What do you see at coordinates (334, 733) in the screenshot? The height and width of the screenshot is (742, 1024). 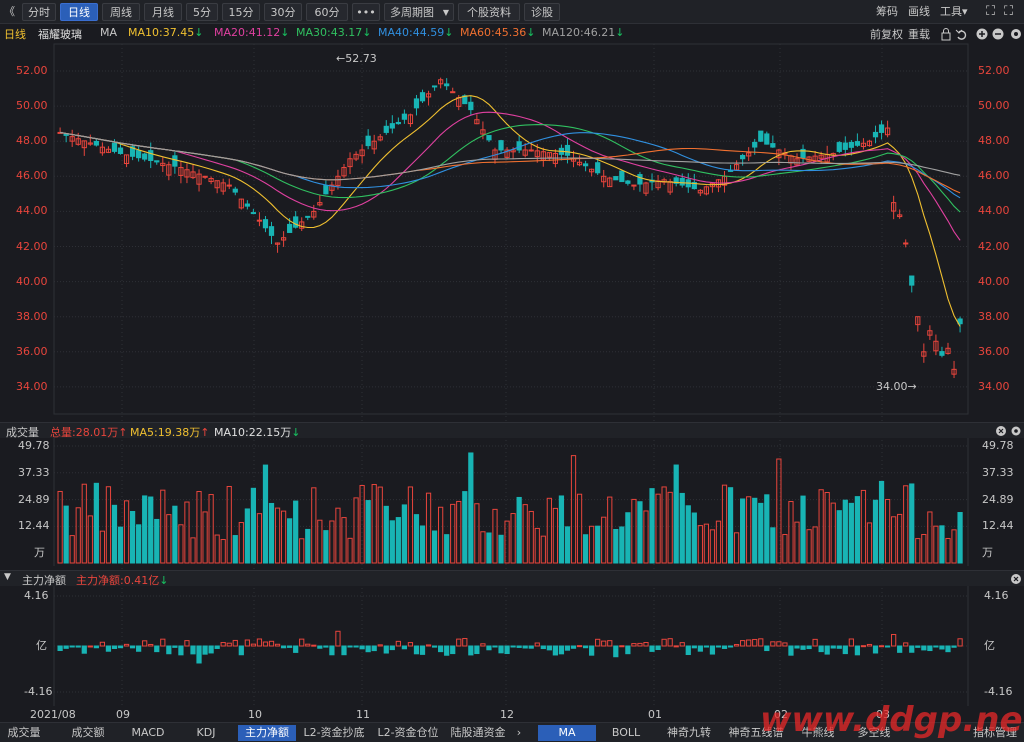 I see `tab-l2-bottom: L2-资金抄底` at bounding box center [334, 733].